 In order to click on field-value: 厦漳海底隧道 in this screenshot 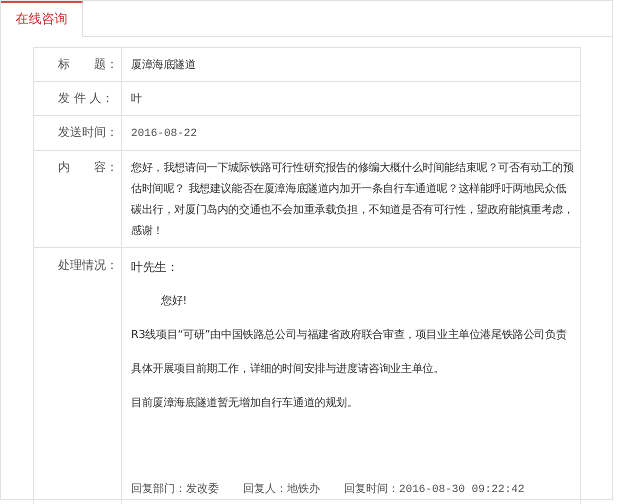, I will do `click(163, 64)`.